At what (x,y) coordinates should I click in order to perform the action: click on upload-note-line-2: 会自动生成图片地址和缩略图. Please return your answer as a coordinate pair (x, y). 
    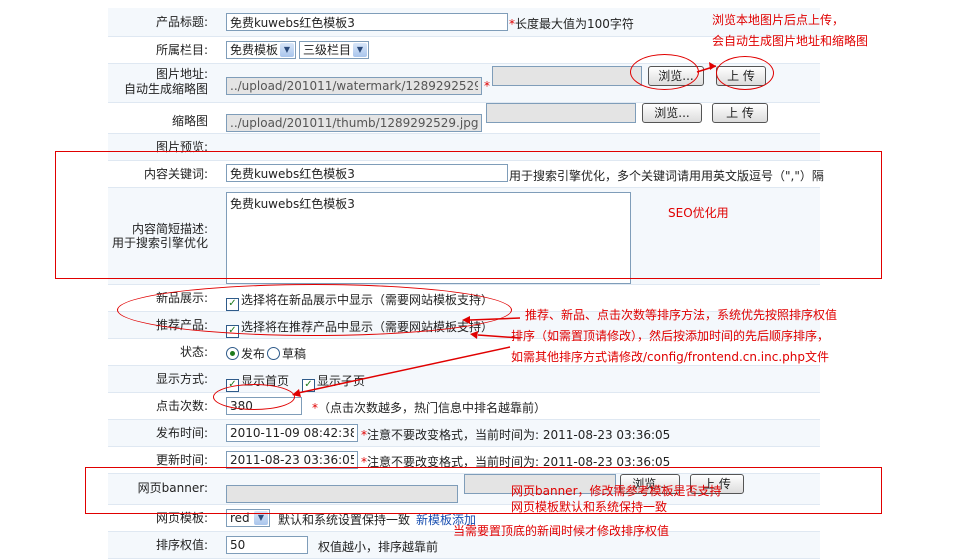
    Looking at the image, I should click on (790, 41).